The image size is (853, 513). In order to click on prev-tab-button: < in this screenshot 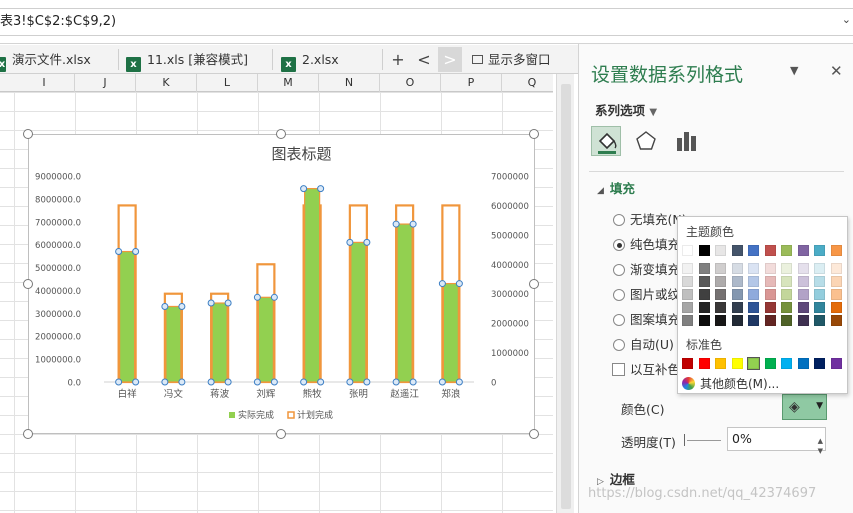, I will do `click(424, 59)`.